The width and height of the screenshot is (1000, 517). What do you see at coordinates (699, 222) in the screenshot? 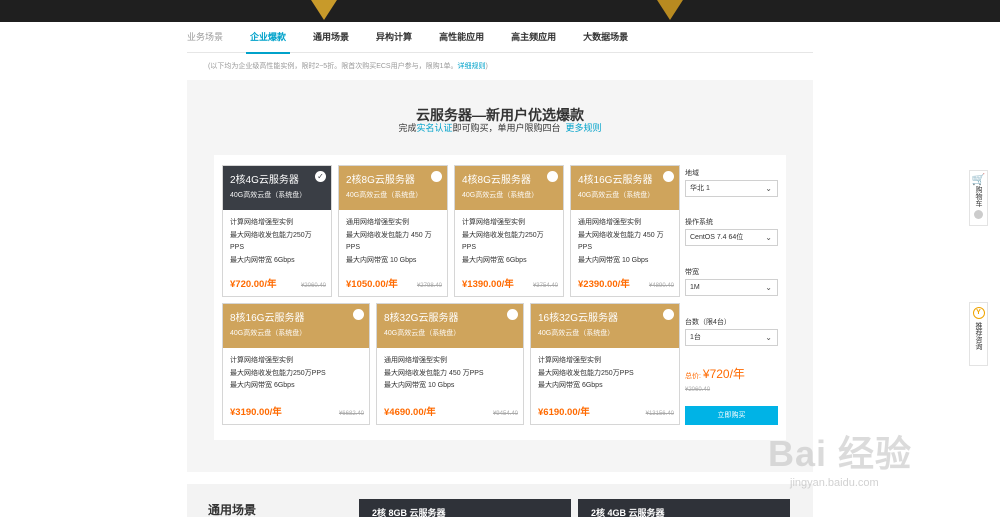
I see `os-label: 操作系统` at bounding box center [699, 222].